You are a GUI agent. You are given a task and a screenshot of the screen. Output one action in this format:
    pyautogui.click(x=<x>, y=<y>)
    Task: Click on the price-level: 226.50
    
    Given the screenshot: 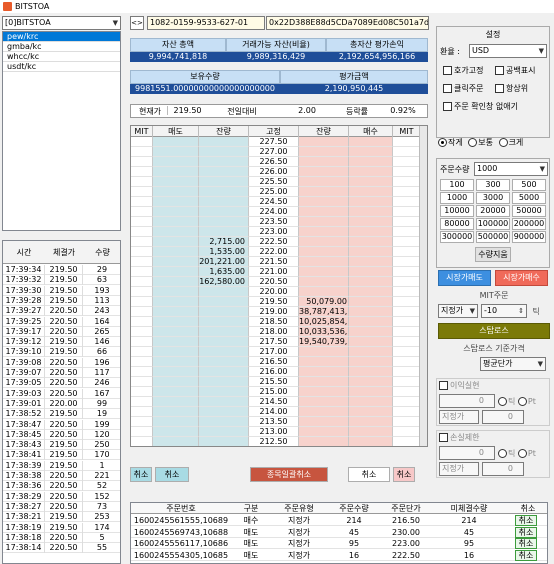 What is the action you would take?
    pyautogui.click(x=274, y=162)
    